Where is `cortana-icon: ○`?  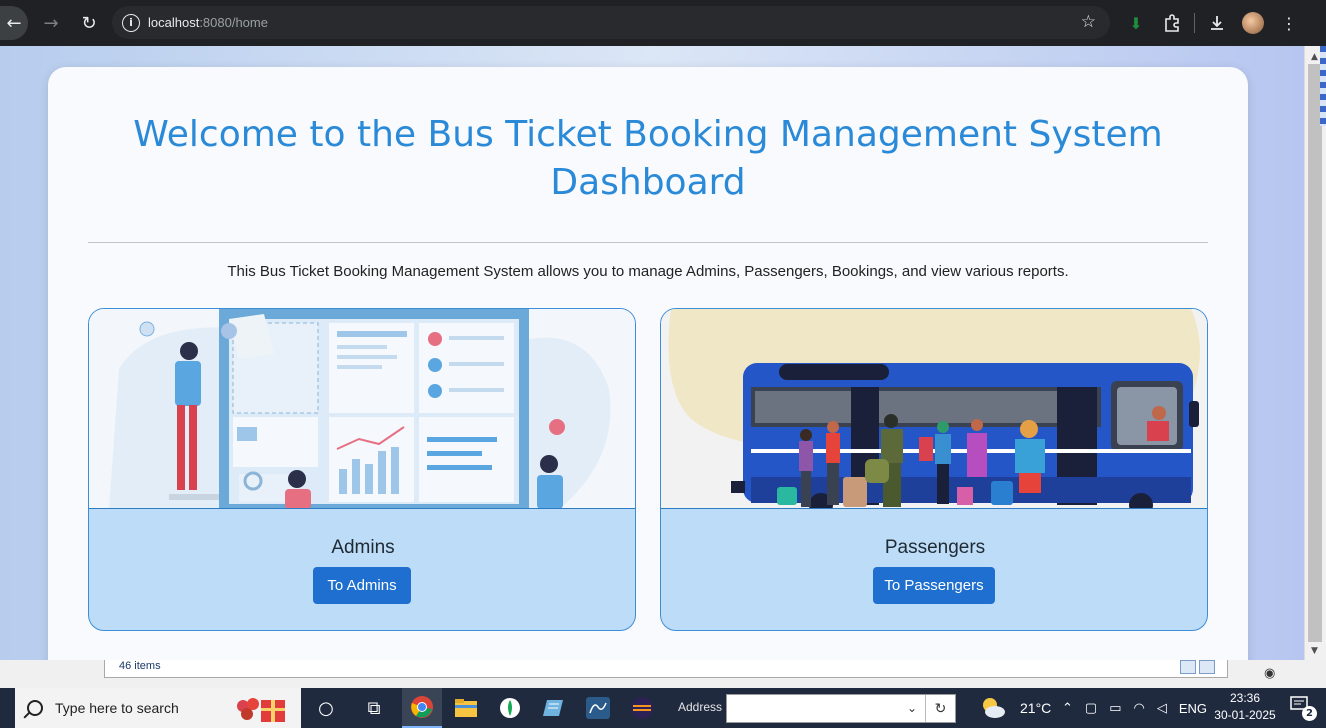
cortana-icon: ○ is located at coordinates (326, 708).